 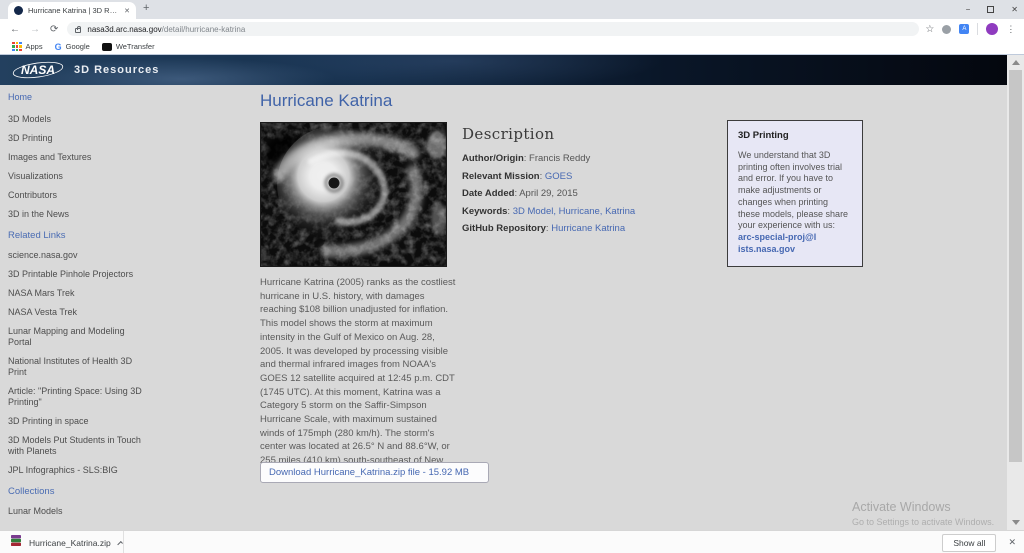 I want to click on bookmark-star-icon: ☆, so click(x=929, y=29).